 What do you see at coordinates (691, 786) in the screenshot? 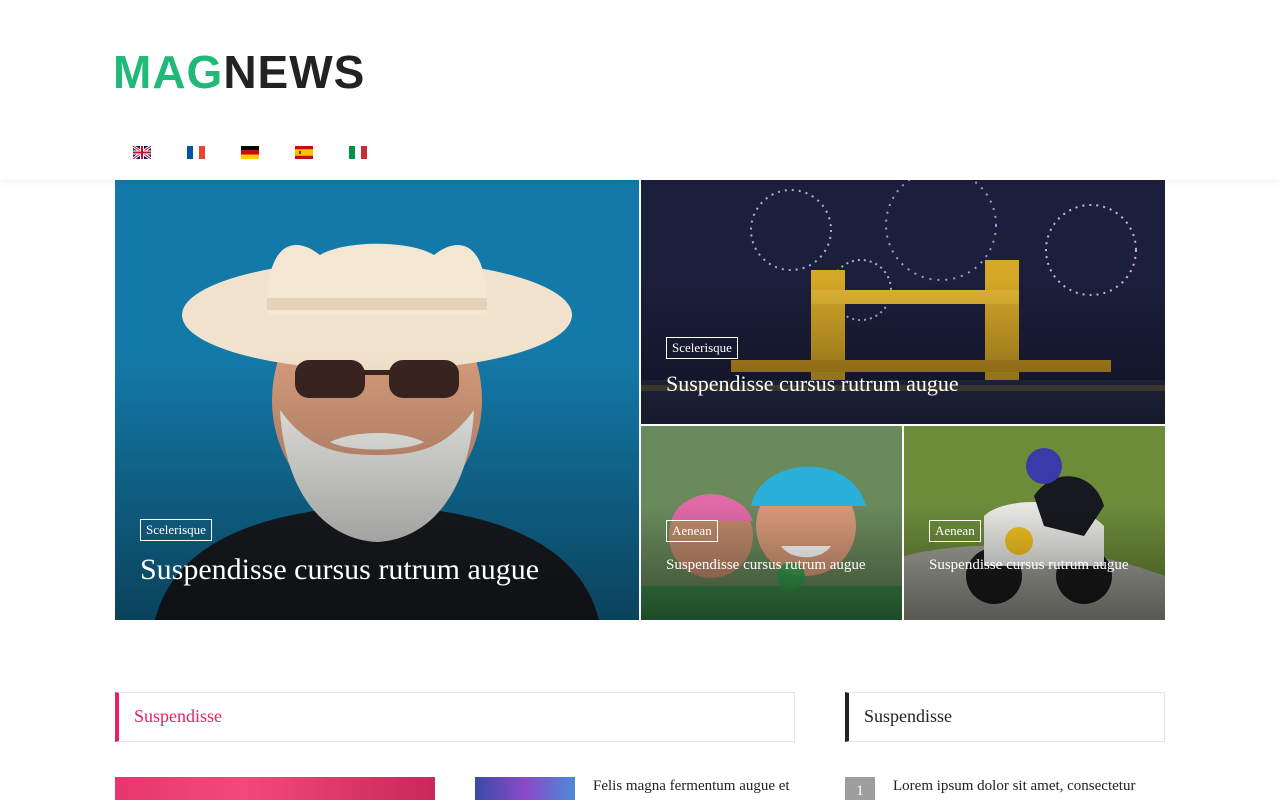
I see `small-post-title: Felis magna fermentum augue et` at bounding box center [691, 786].